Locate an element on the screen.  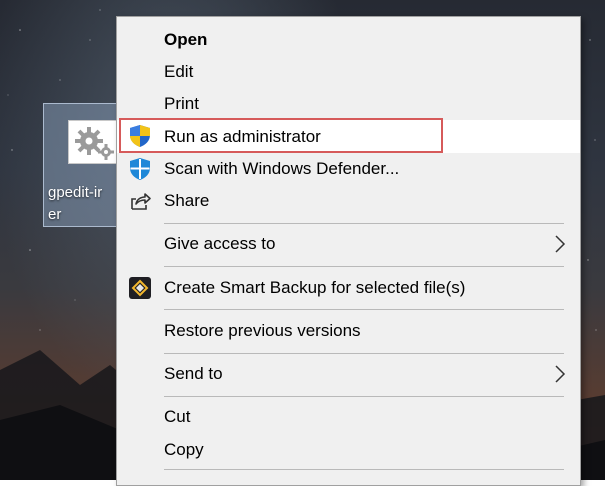
menu-item-print: Print is located at coordinates (348, 104).